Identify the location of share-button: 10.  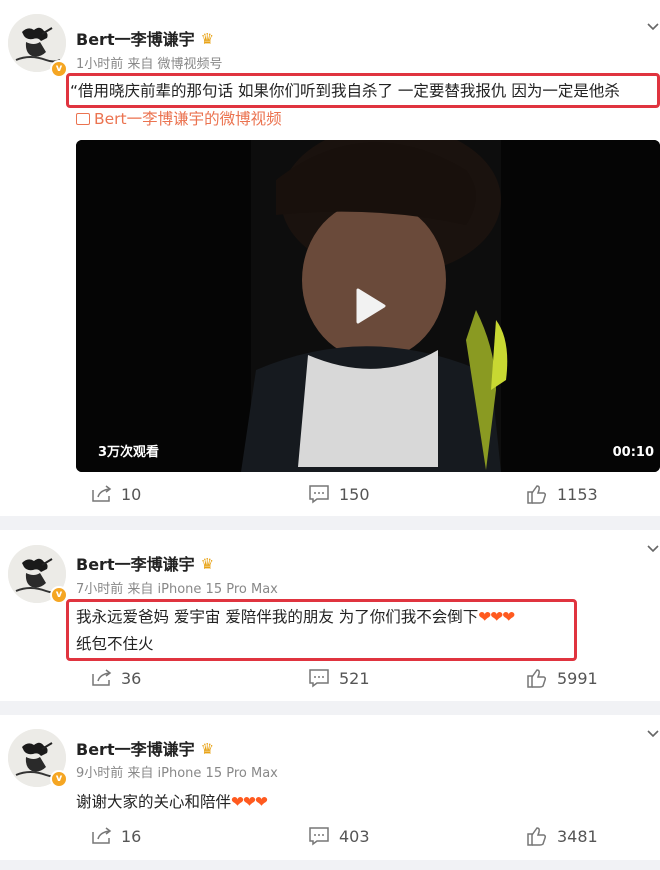
(115, 494).